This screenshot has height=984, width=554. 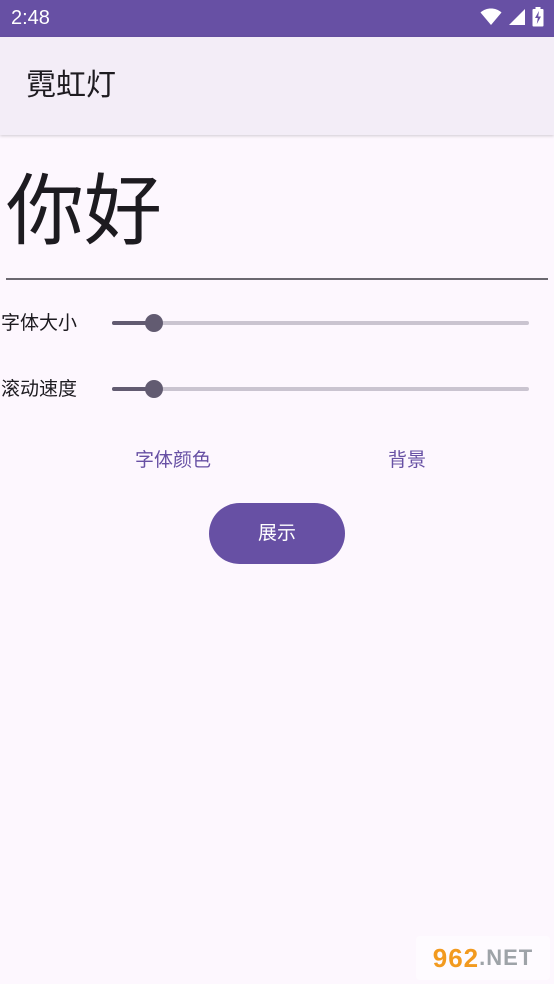 I want to click on status-icons, so click(x=512, y=18).